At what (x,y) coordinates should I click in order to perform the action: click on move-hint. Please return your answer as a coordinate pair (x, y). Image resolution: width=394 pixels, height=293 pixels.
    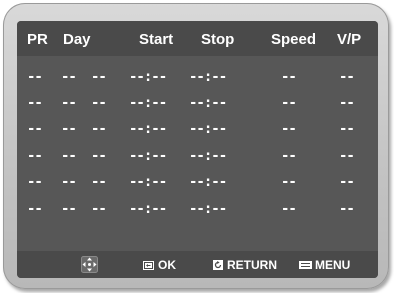
    Looking at the image, I should click on (89, 264).